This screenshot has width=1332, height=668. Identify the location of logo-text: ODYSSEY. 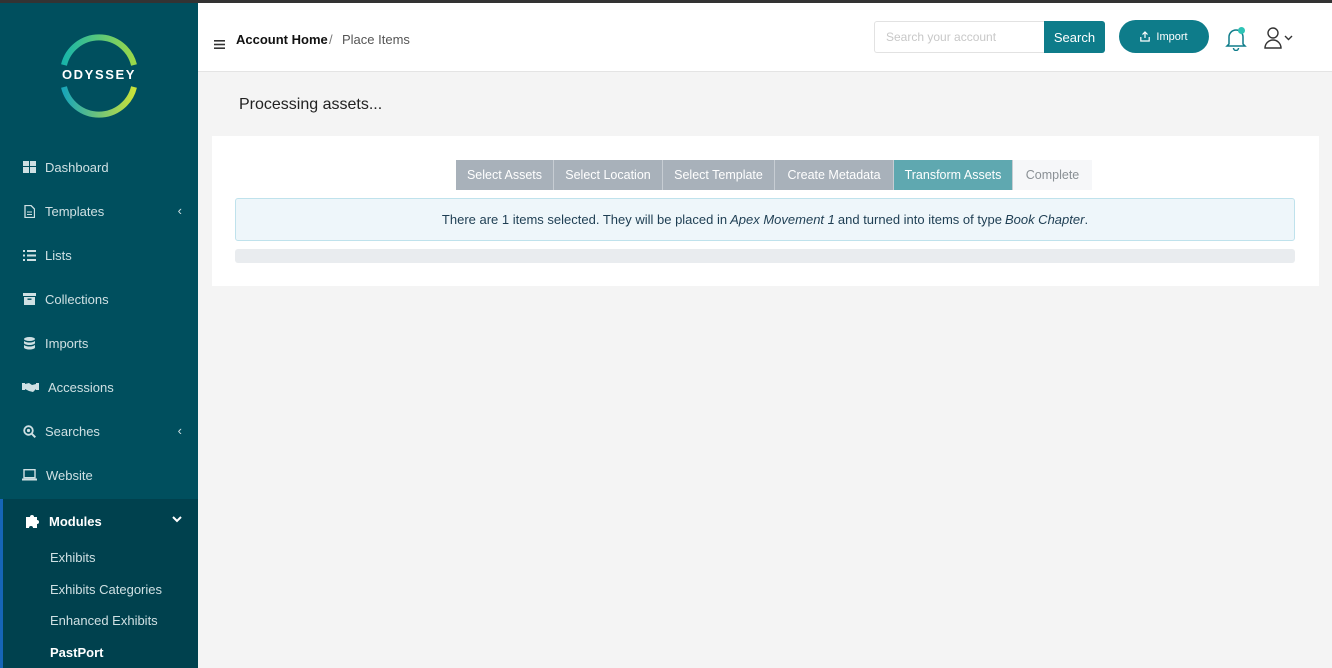
(99, 74).